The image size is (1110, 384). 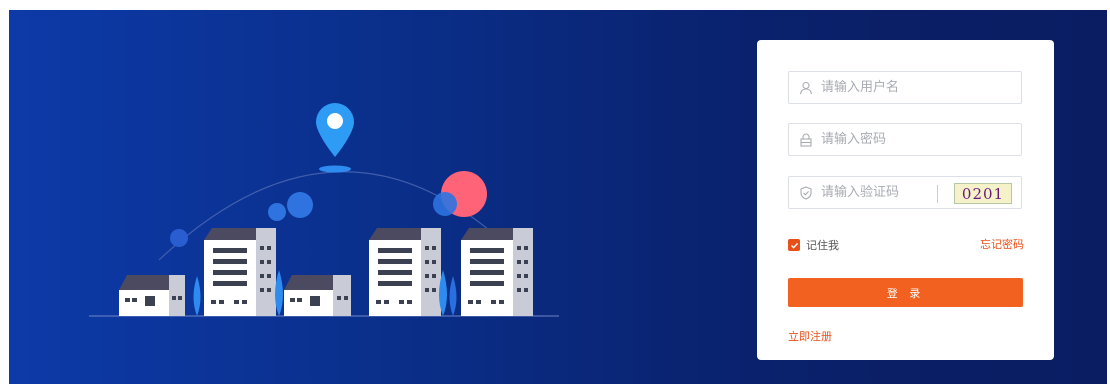 I want to click on username-field, so click(x=905, y=87).